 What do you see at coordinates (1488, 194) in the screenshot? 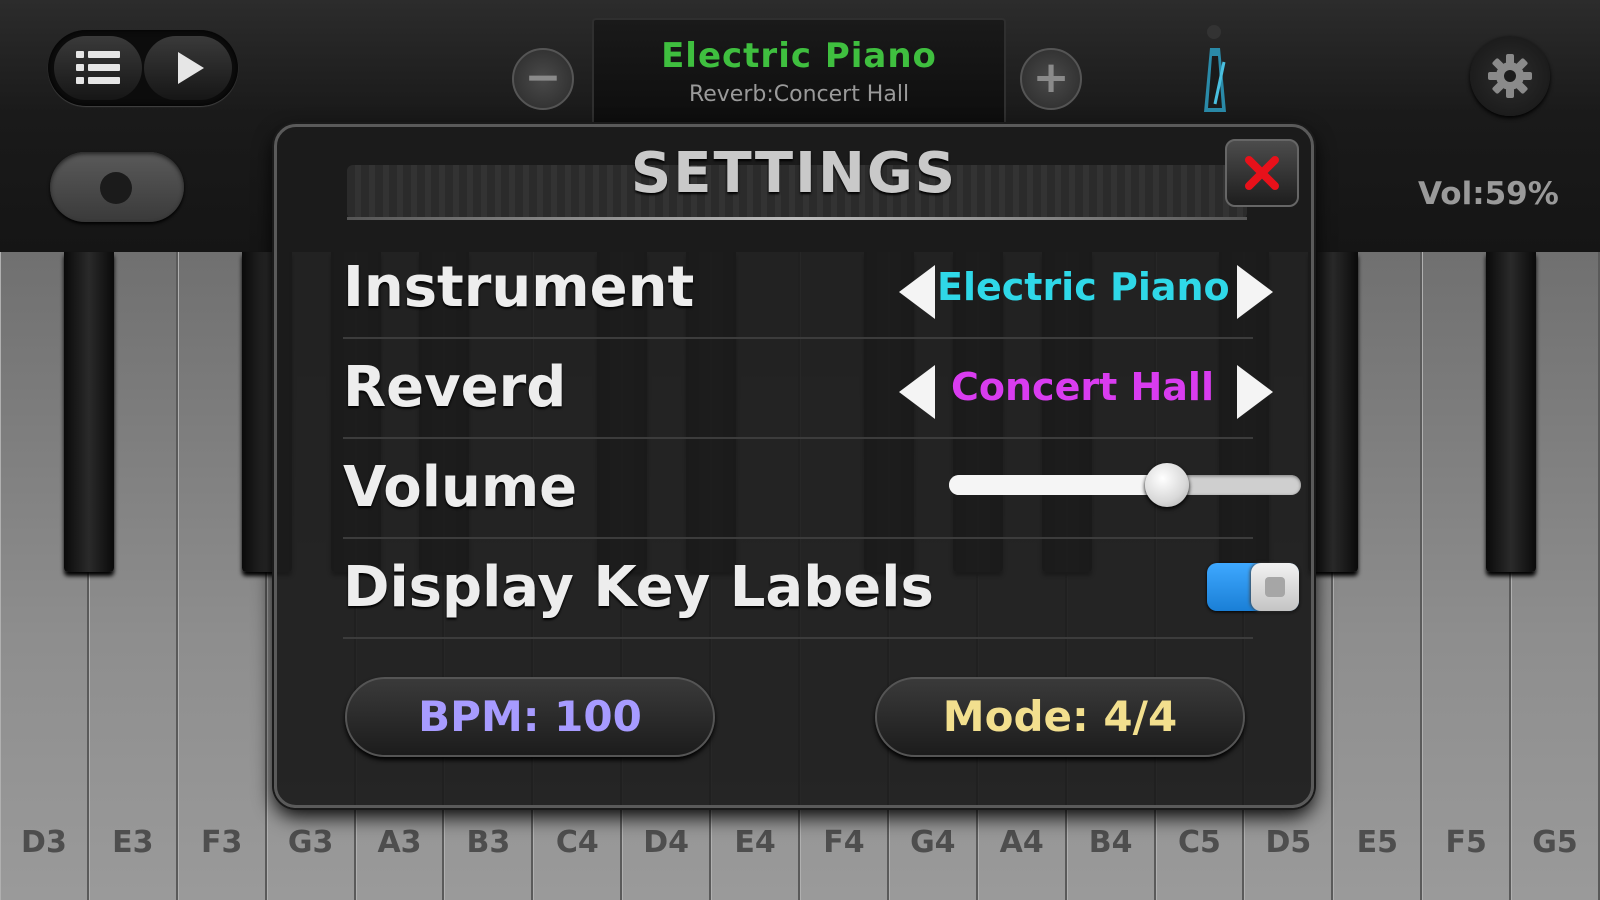
I see `volume-readout: Vol:59%` at bounding box center [1488, 194].